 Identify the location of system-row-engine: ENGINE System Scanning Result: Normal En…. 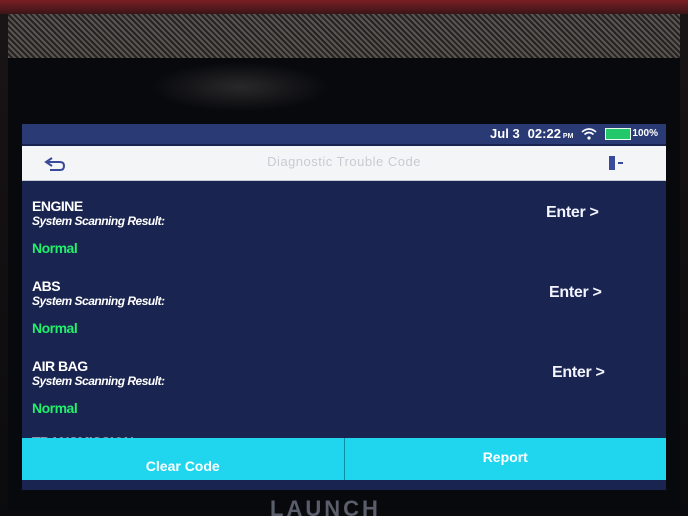
(344, 221).